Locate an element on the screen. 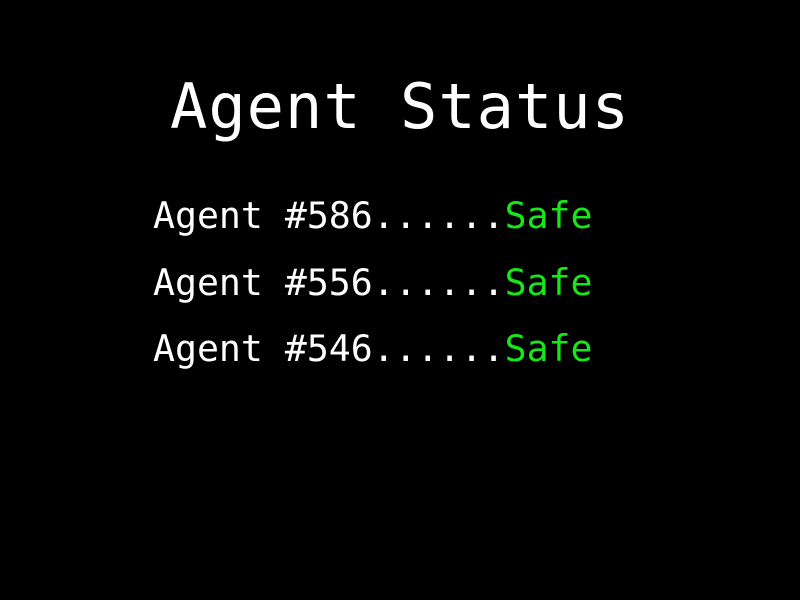 Image resolution: width=800 pixels, height=600 pixels. agent-label: Agent #586 is located at coordinates (263, 215).